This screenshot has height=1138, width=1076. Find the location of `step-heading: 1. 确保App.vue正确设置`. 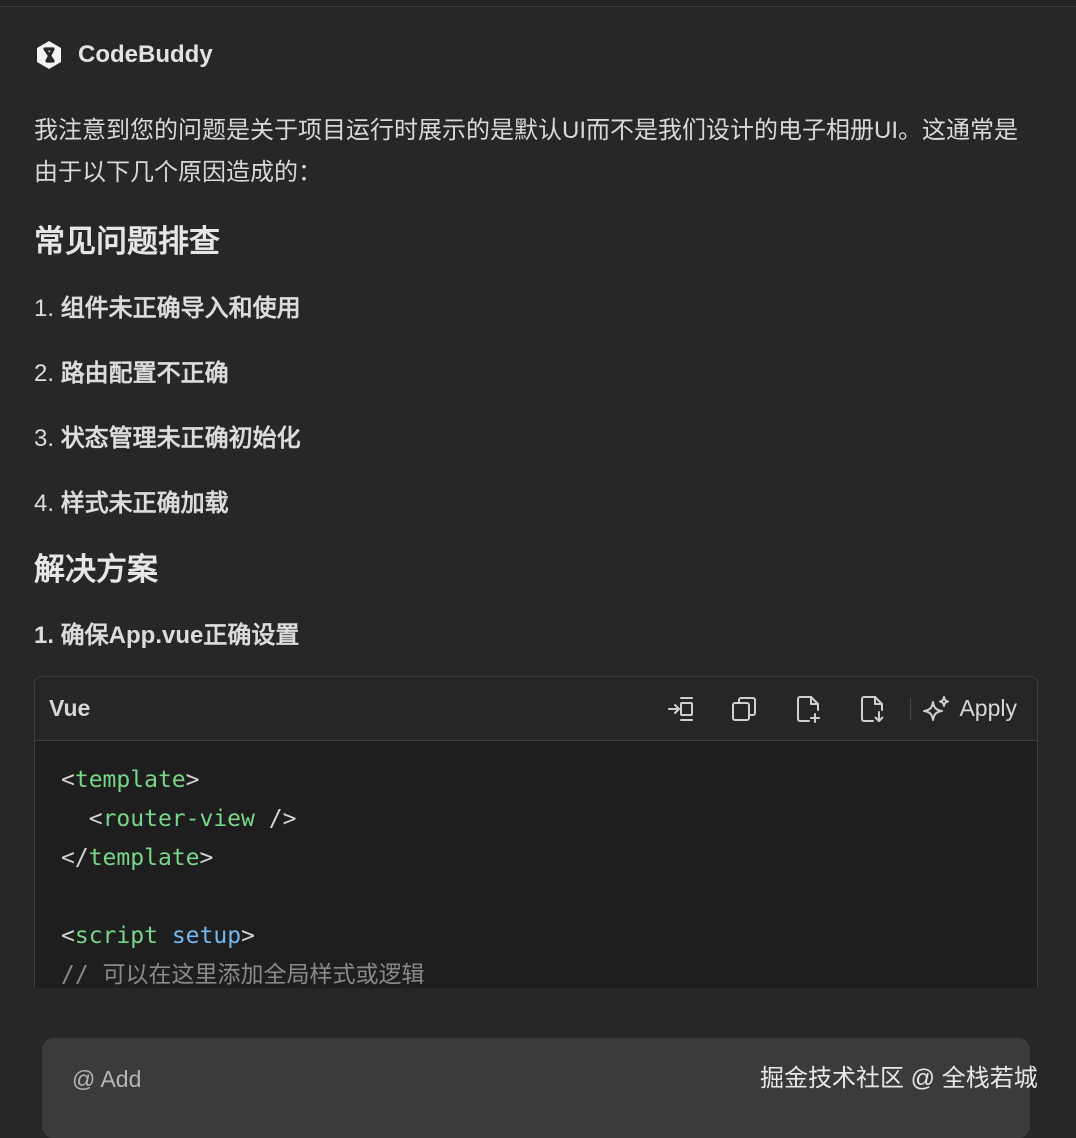

step-heading: 1. 确保App.vue正确设置 is located at coordinates (167, 635).